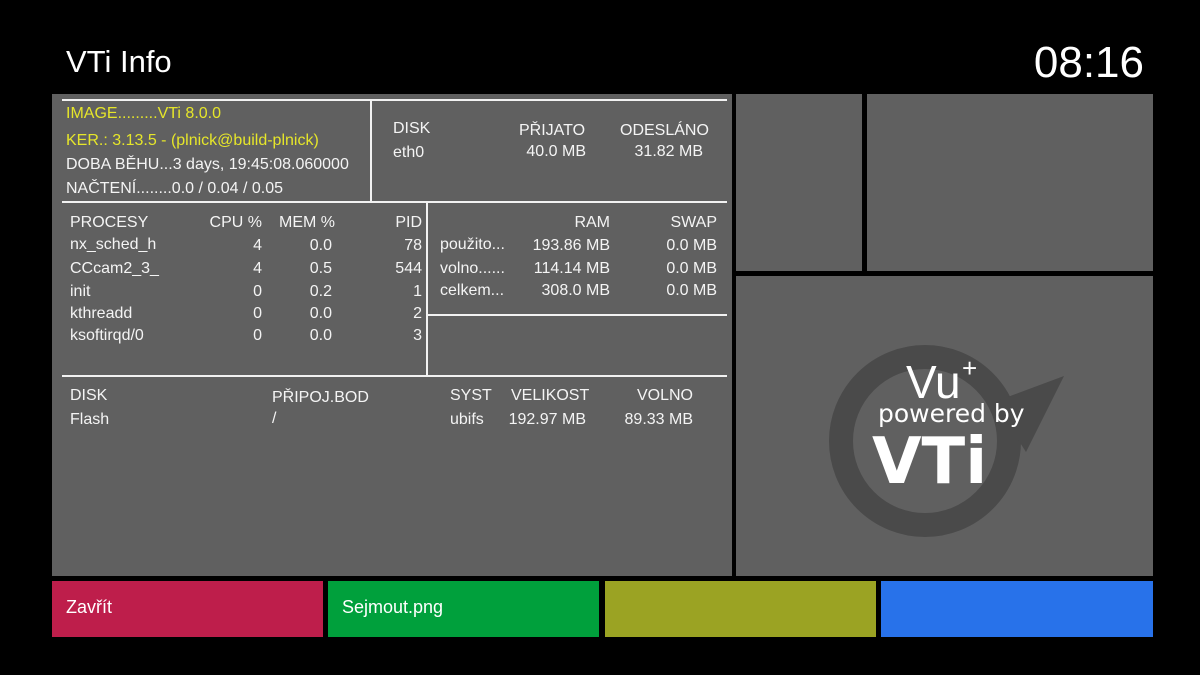 The image size is (1200, 675). I want to click on memory-header-ram: RAM, so click(592, 222).